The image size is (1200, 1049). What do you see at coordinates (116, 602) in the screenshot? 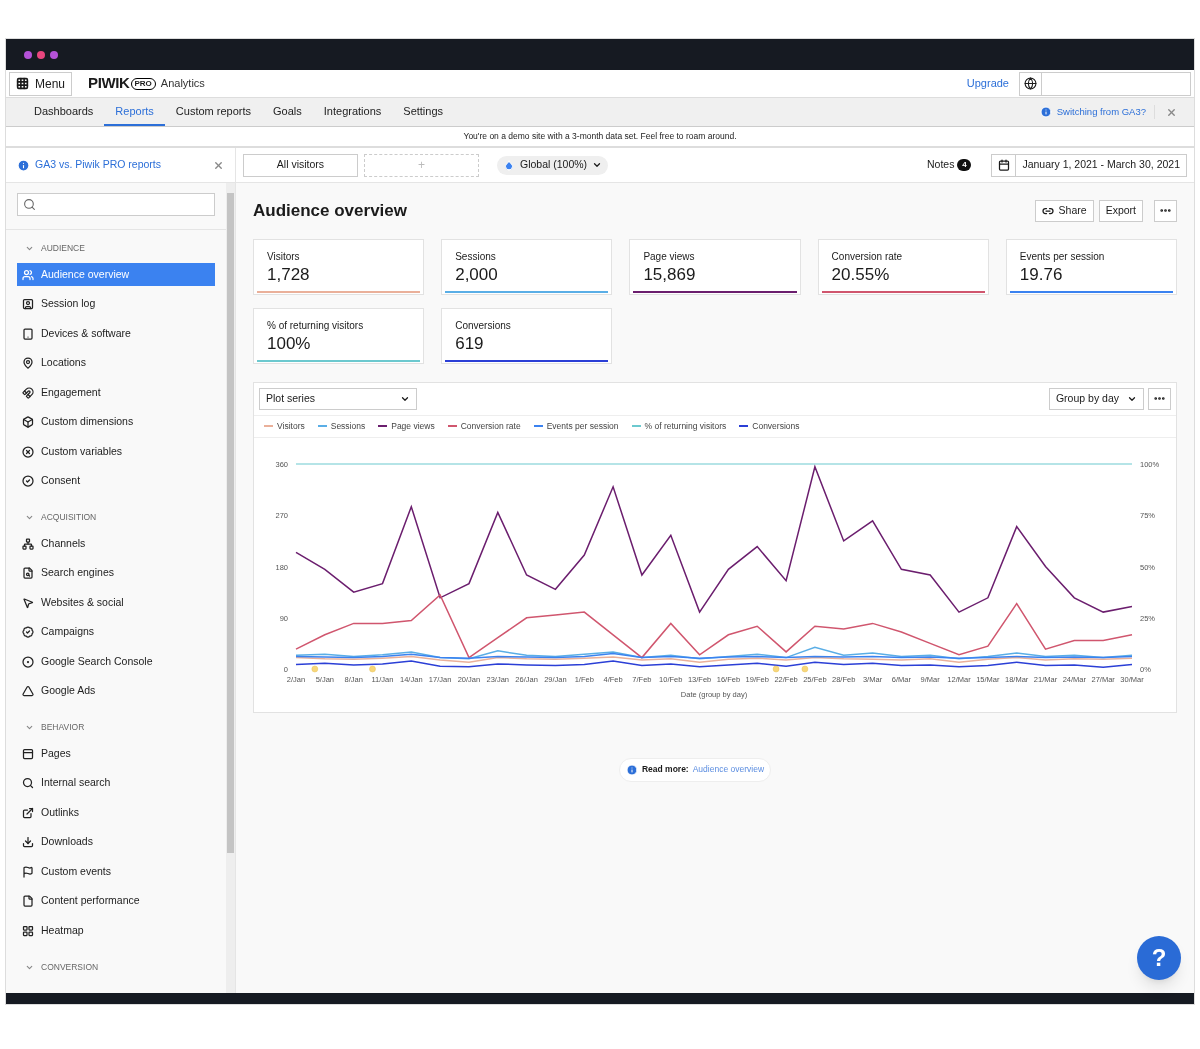
I see `sidebar-item: Websites & social` at bounding box center [116, 602].